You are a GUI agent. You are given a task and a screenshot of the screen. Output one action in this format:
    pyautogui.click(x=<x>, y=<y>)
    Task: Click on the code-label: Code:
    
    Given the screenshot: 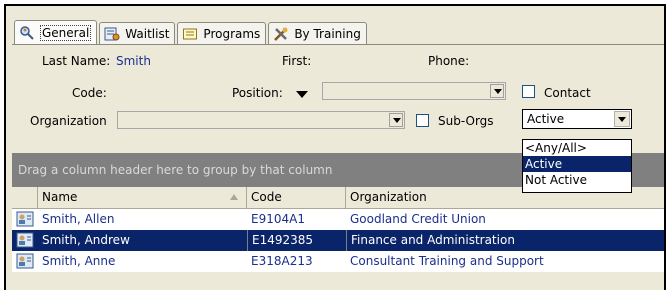 What is the action you would take?
    pyautogui.click(x=89, y=93)
    